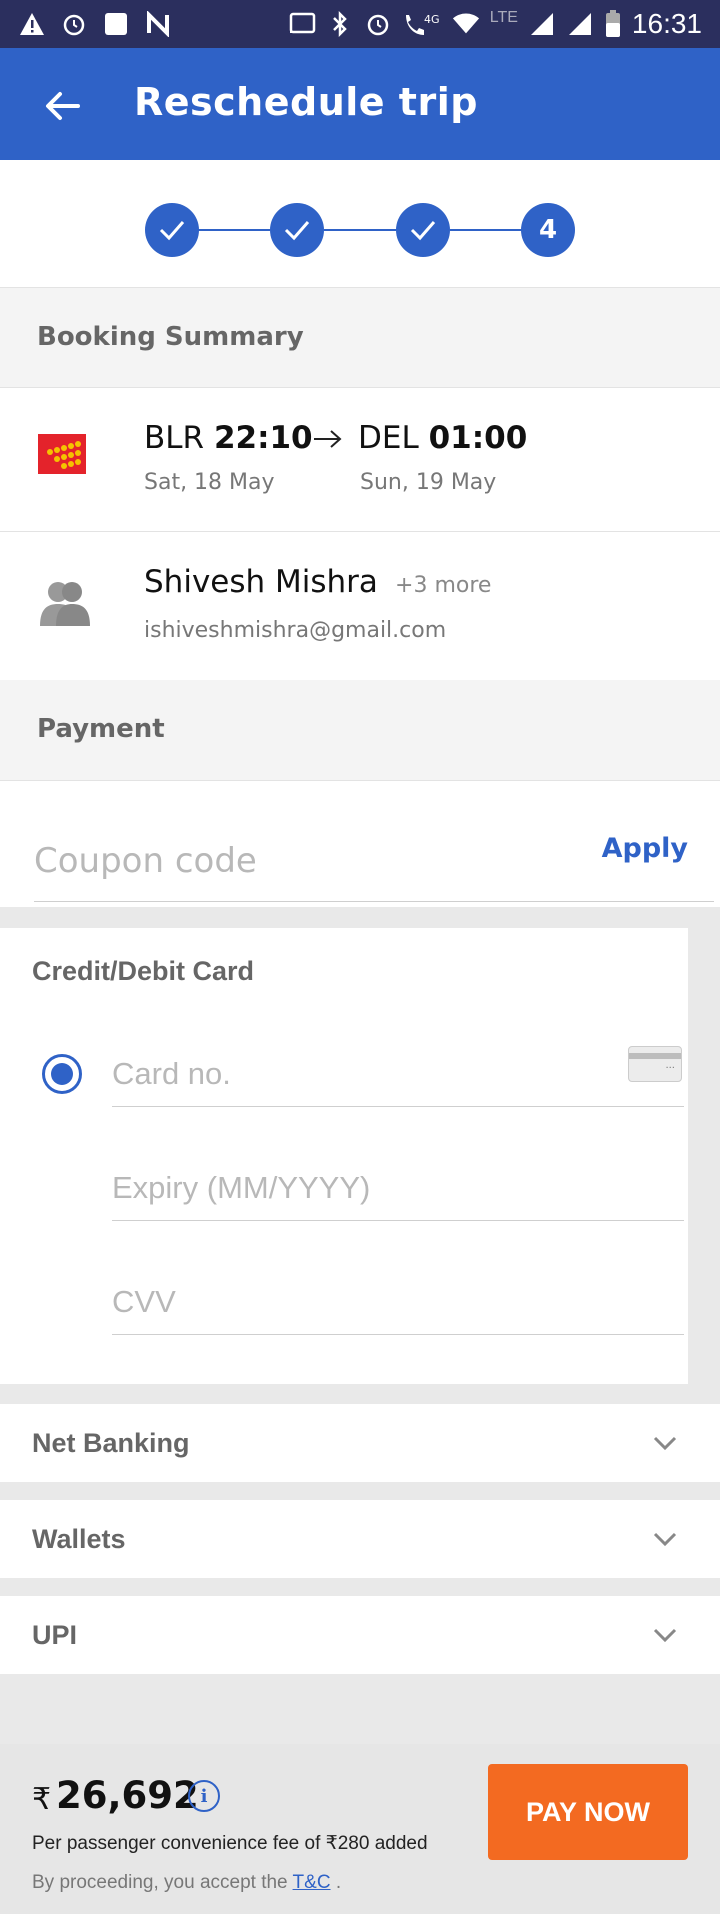  I want to click on cvv-input: CVV, so click(398, 1302).